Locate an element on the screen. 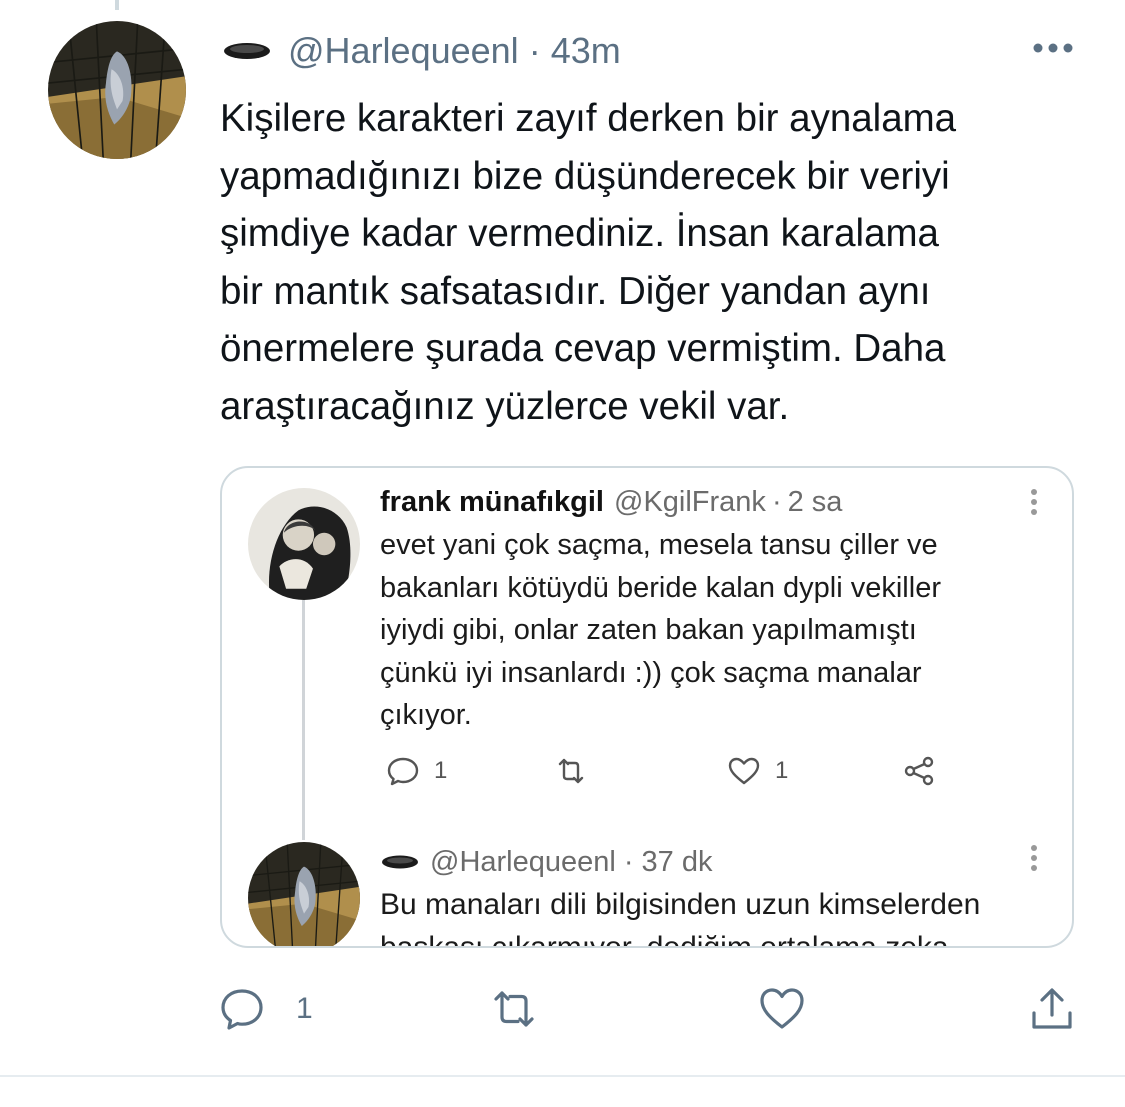 The height and width of the screenshot is (1107, 1125). quoted-reply-more-options-icon is located at coordinates (1034, 858).